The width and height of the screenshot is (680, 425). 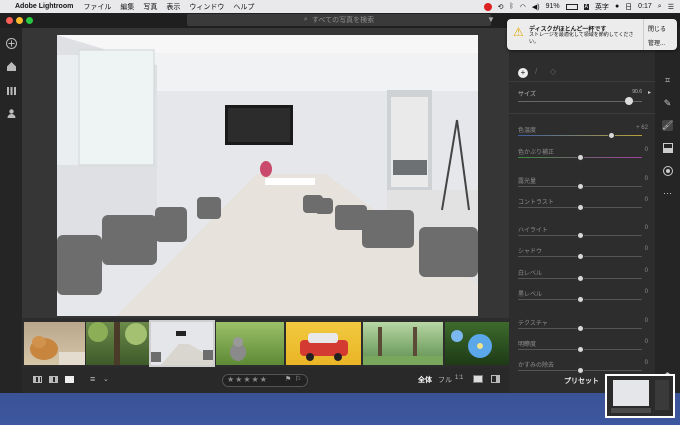 I want to click on menu-edit: 編集, so click(x=127, y=7).